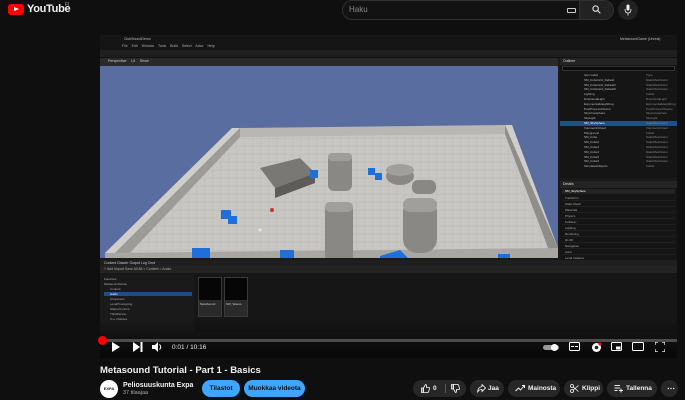  I want to click on outliner-item-type: StaticMeshActor, so click(657, 142).